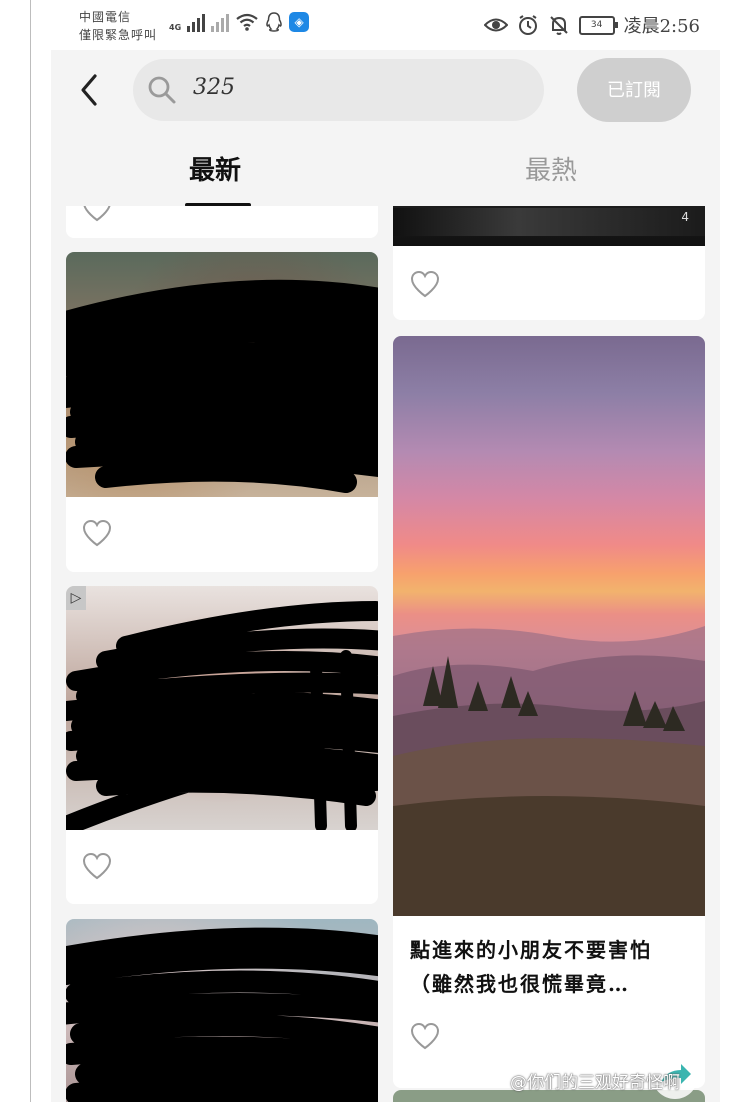 This screenshot has width=750, height=1102. What do you see at coordinates (196, 22) in the screenshot?
I see `signal-icon` at bounding box center [196, 22].